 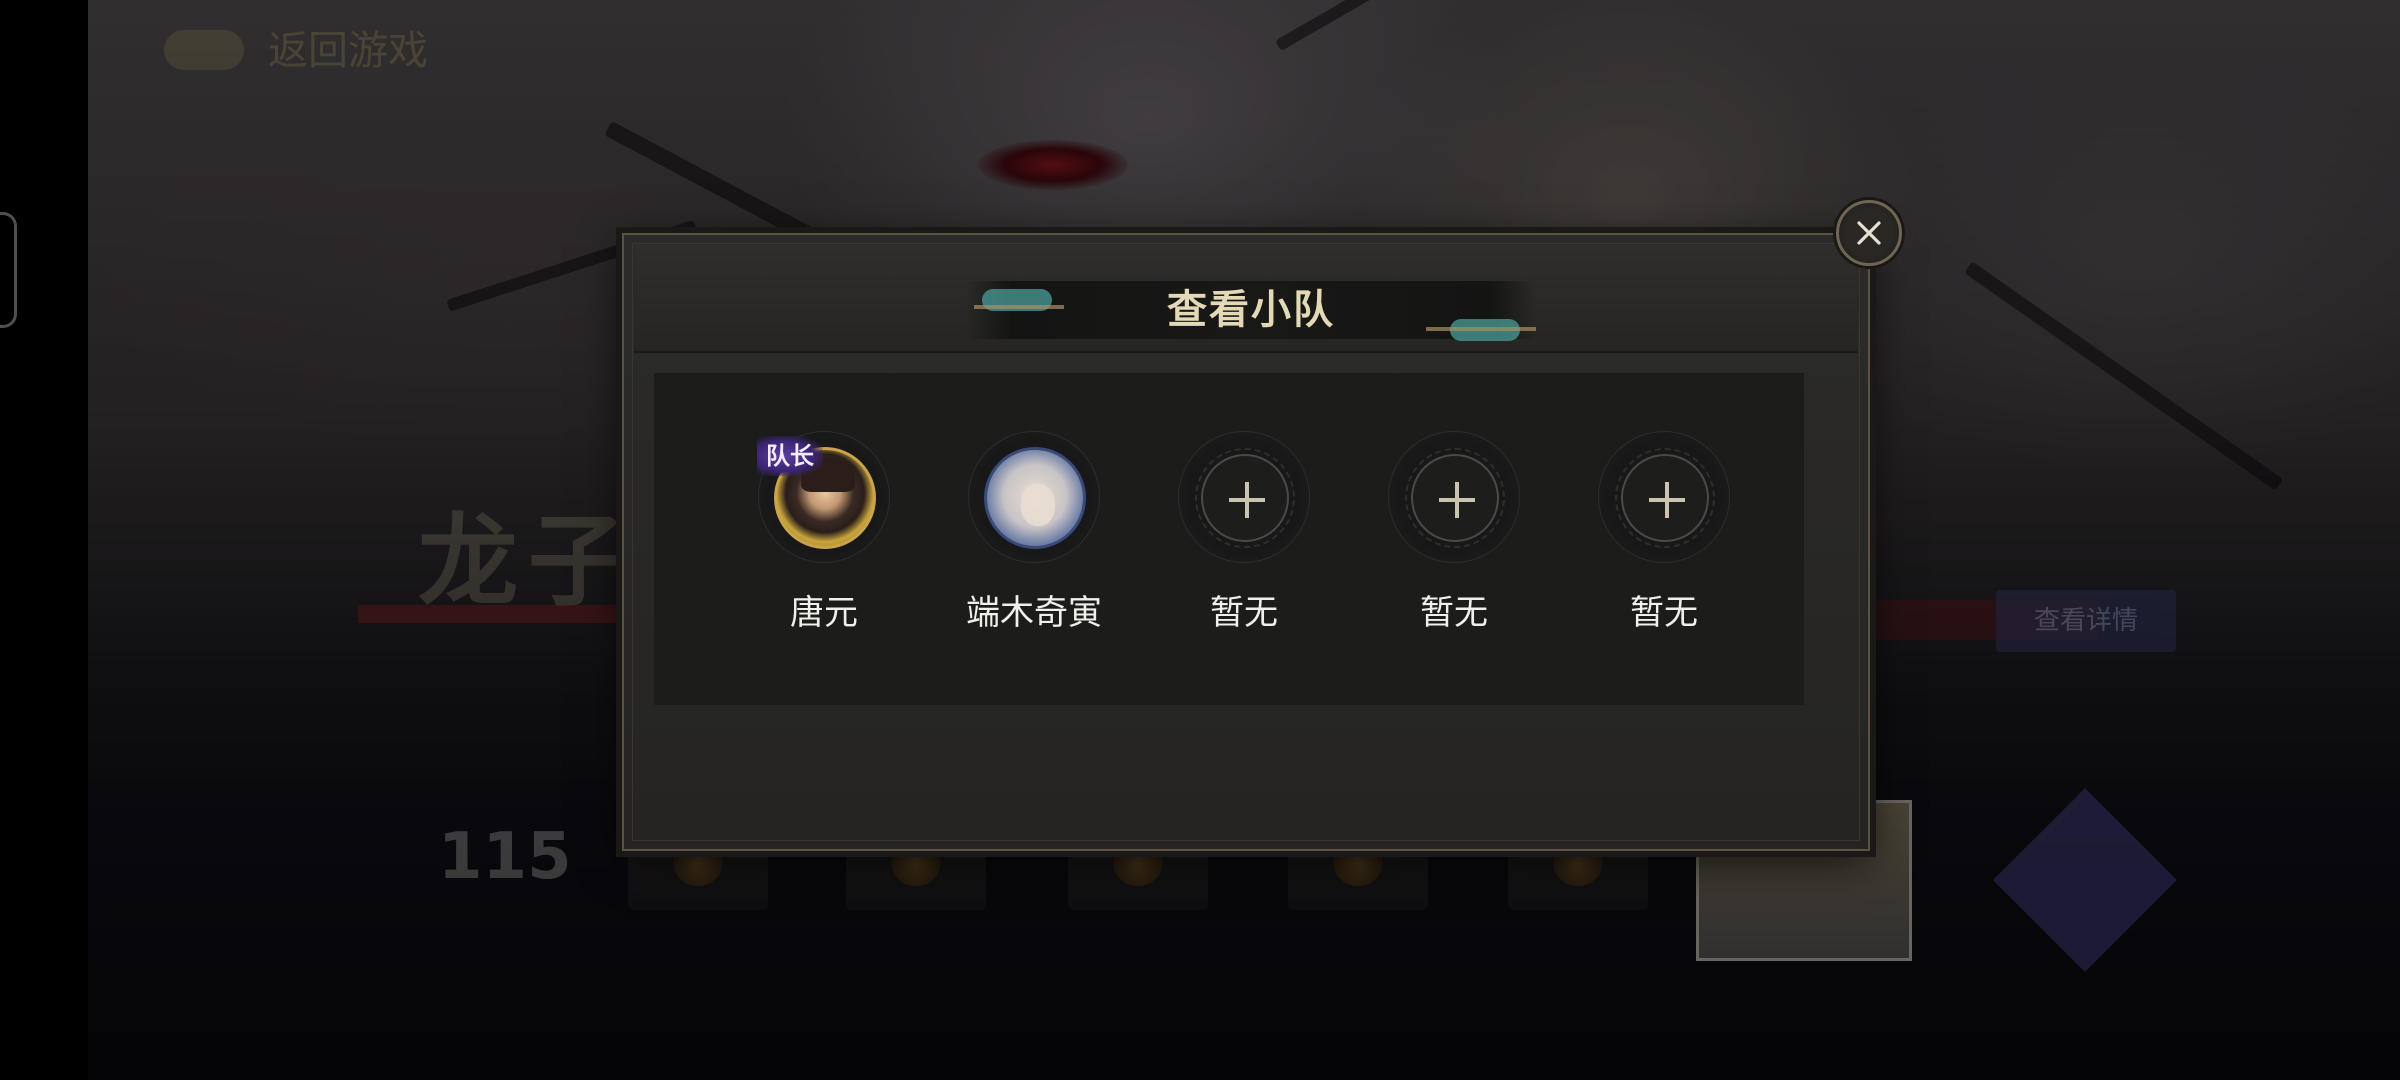 What do you see at coordinates (790, 456) in the screenshot?
I see `captain-badge: 队长` at bounding box center [790, 456].